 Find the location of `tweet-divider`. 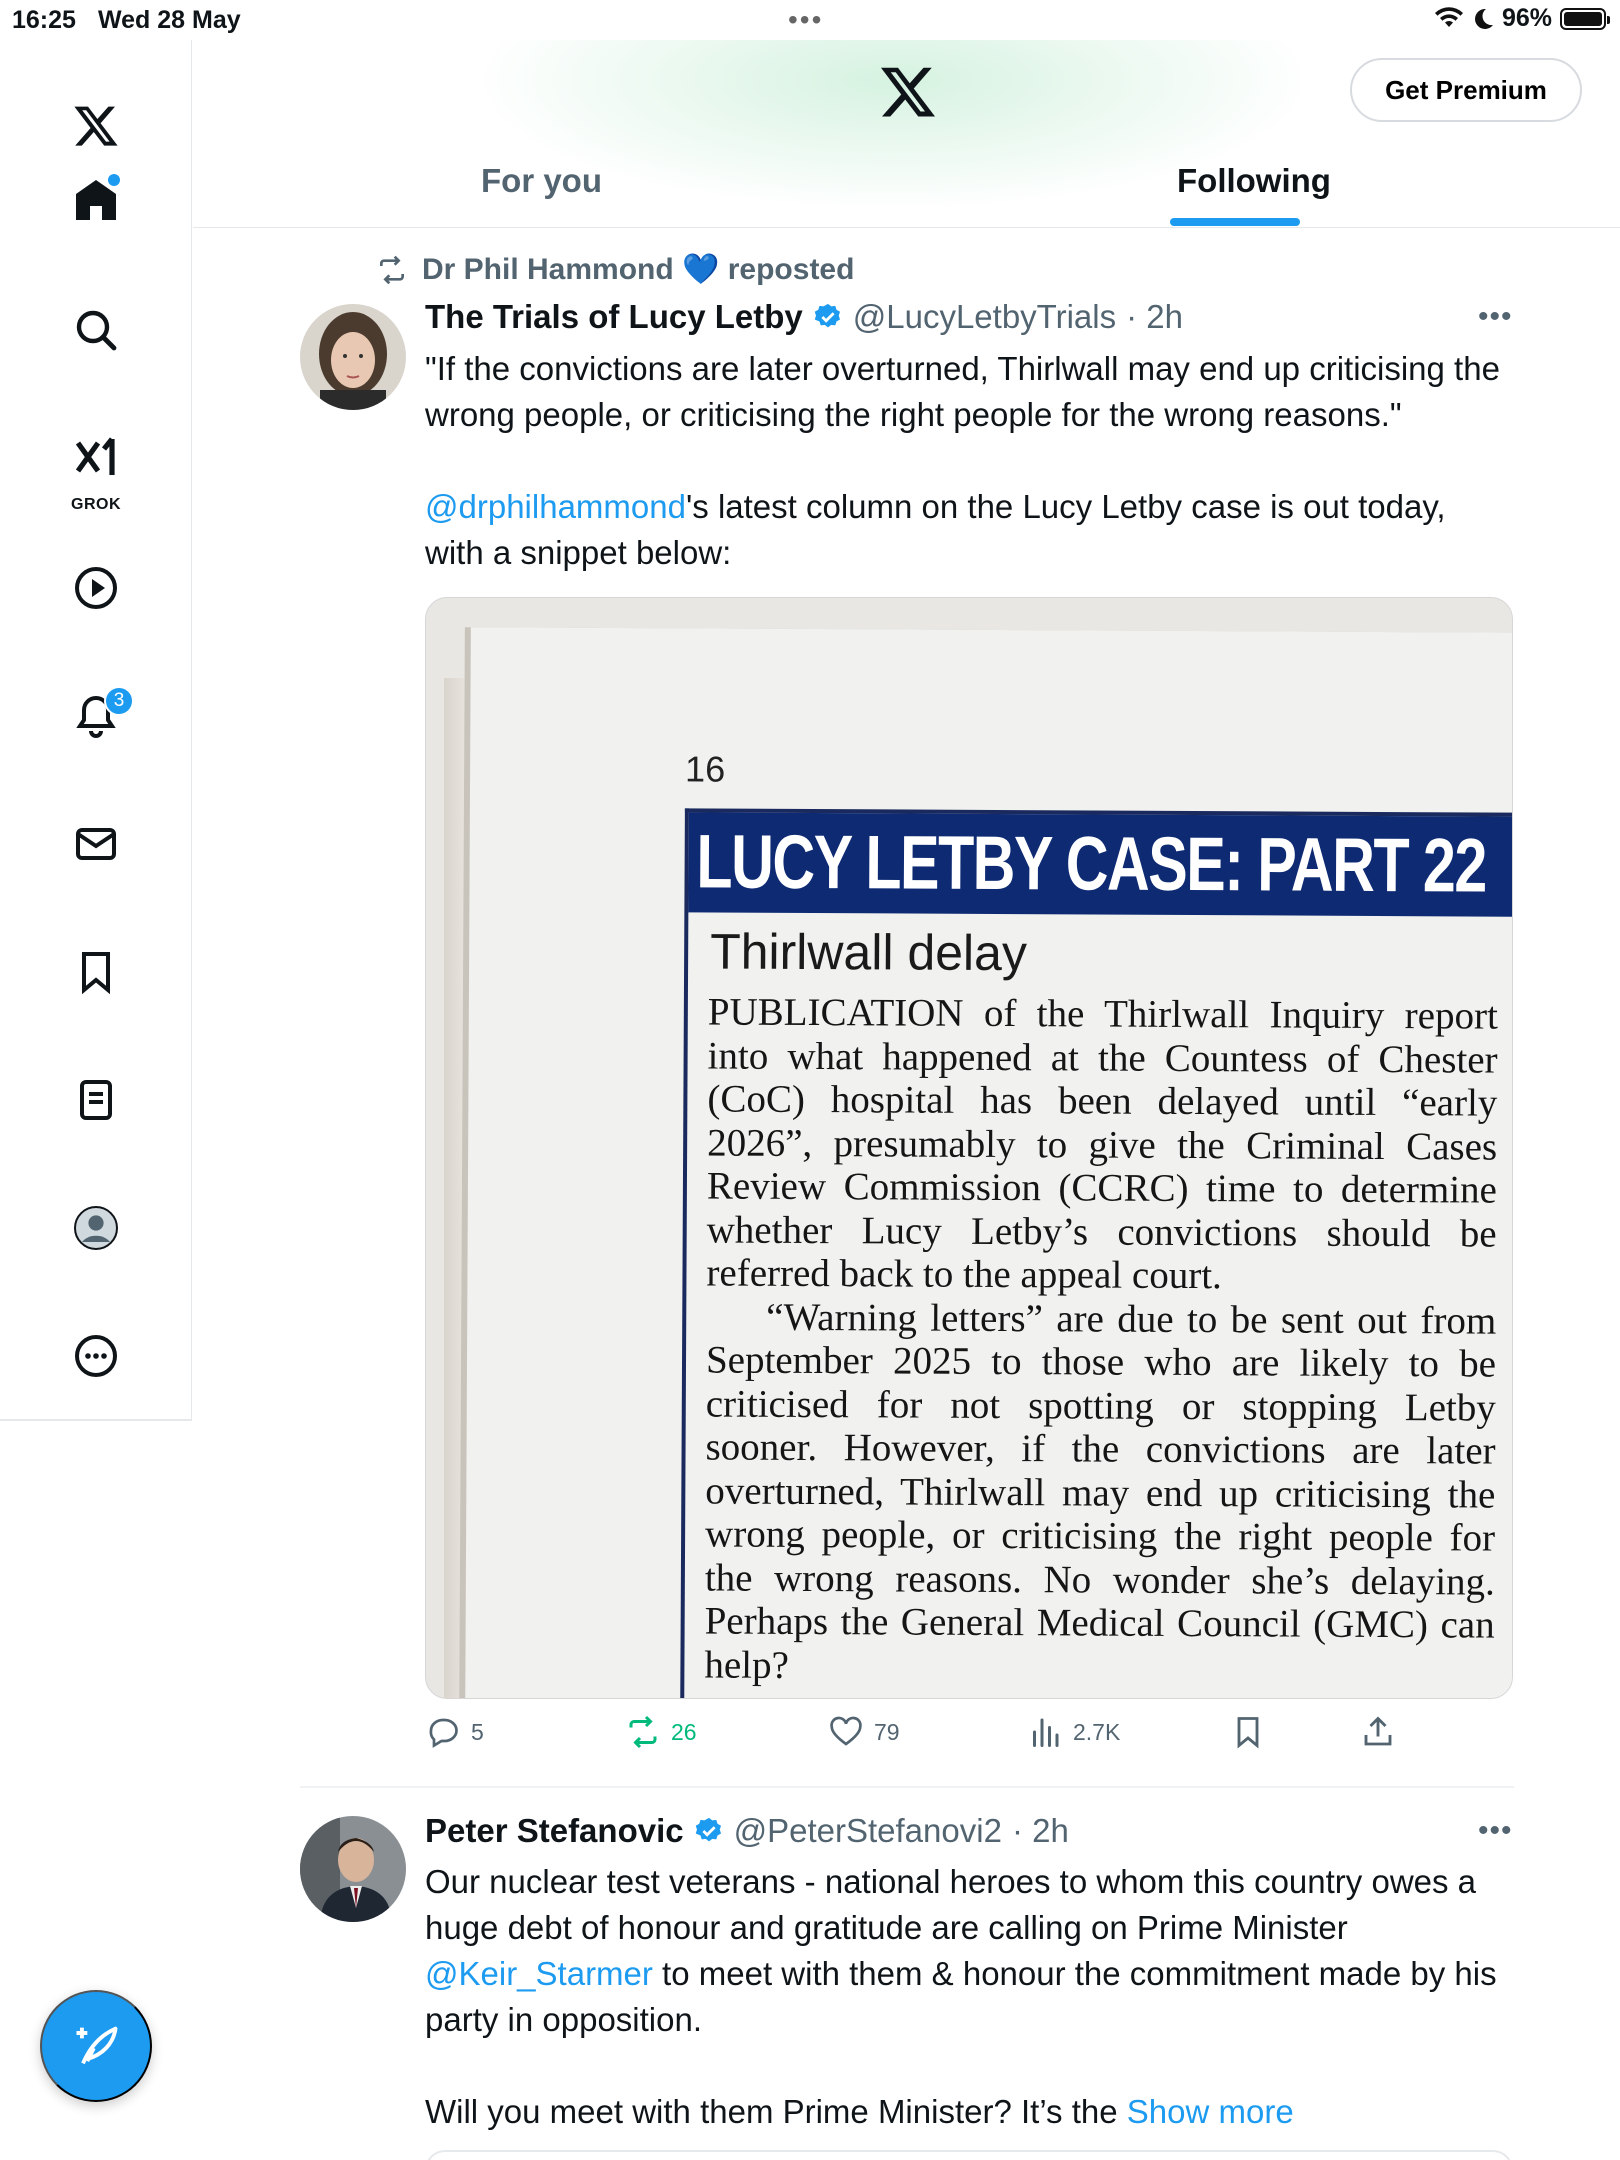

tweet-divider is located at coordinates (907, 1787).